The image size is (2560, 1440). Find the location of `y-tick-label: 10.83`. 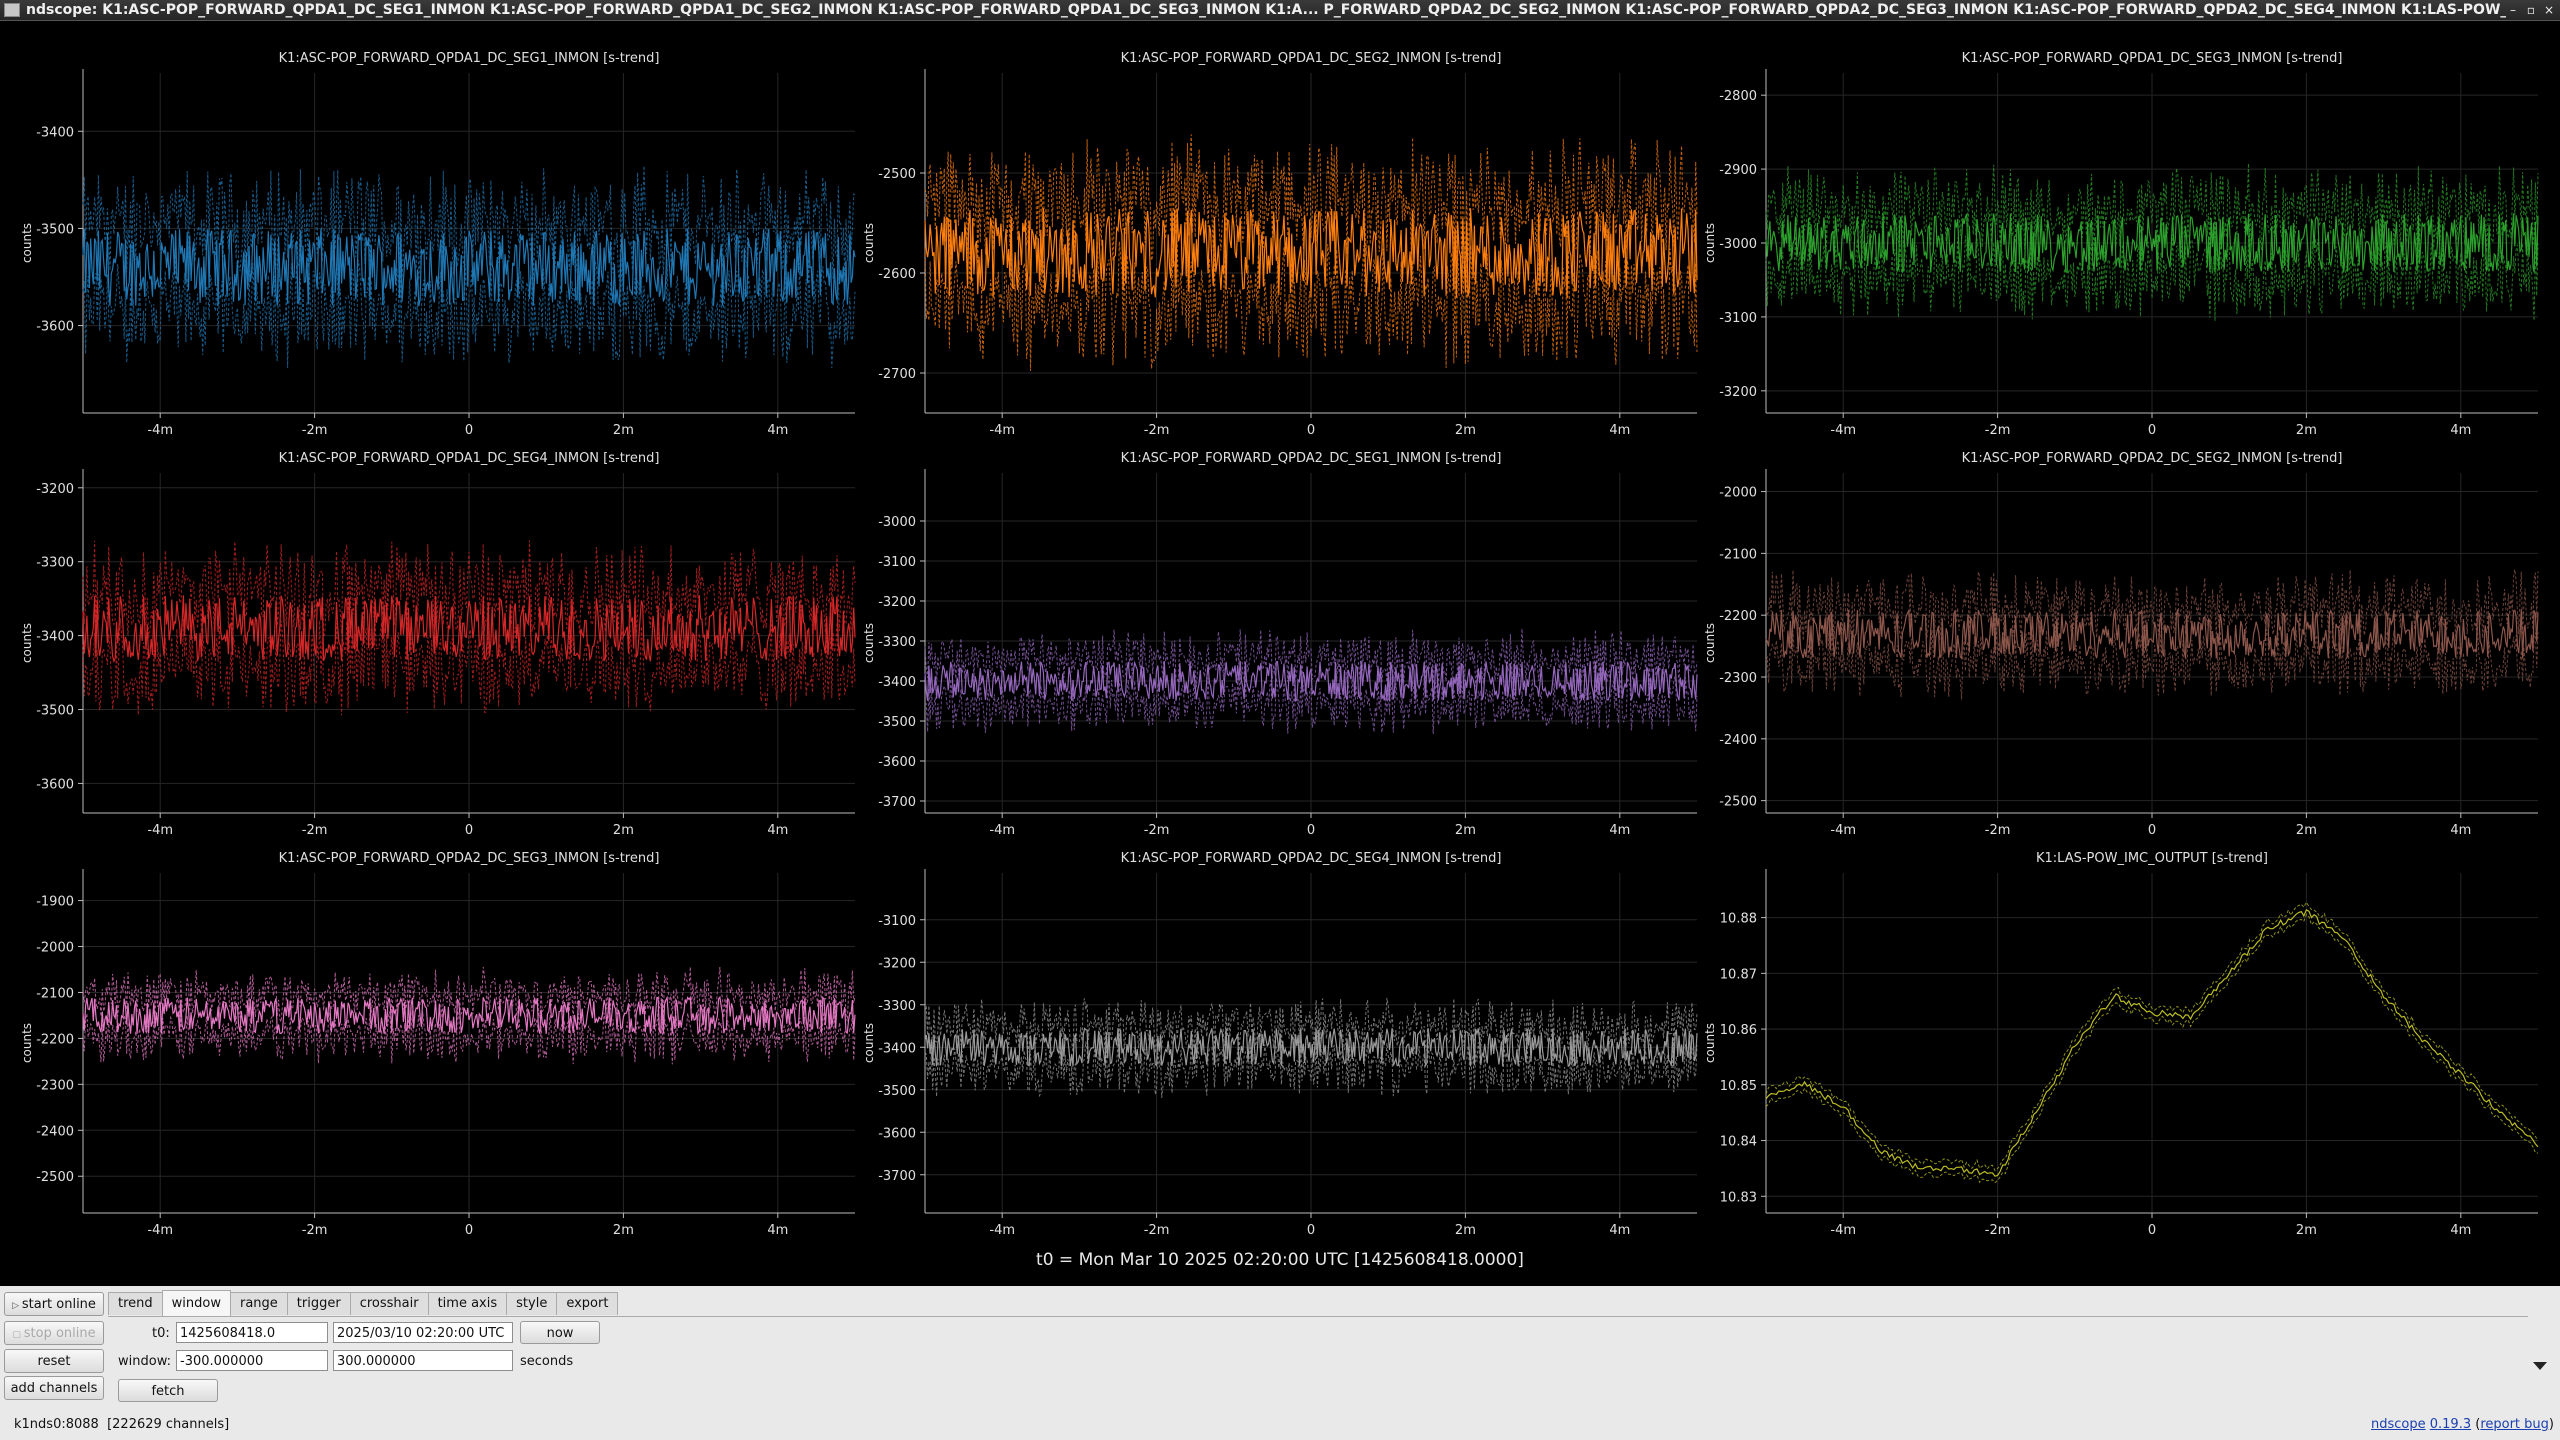

y-tick-label: 10.83 is located at coordinates (1738, 1197).